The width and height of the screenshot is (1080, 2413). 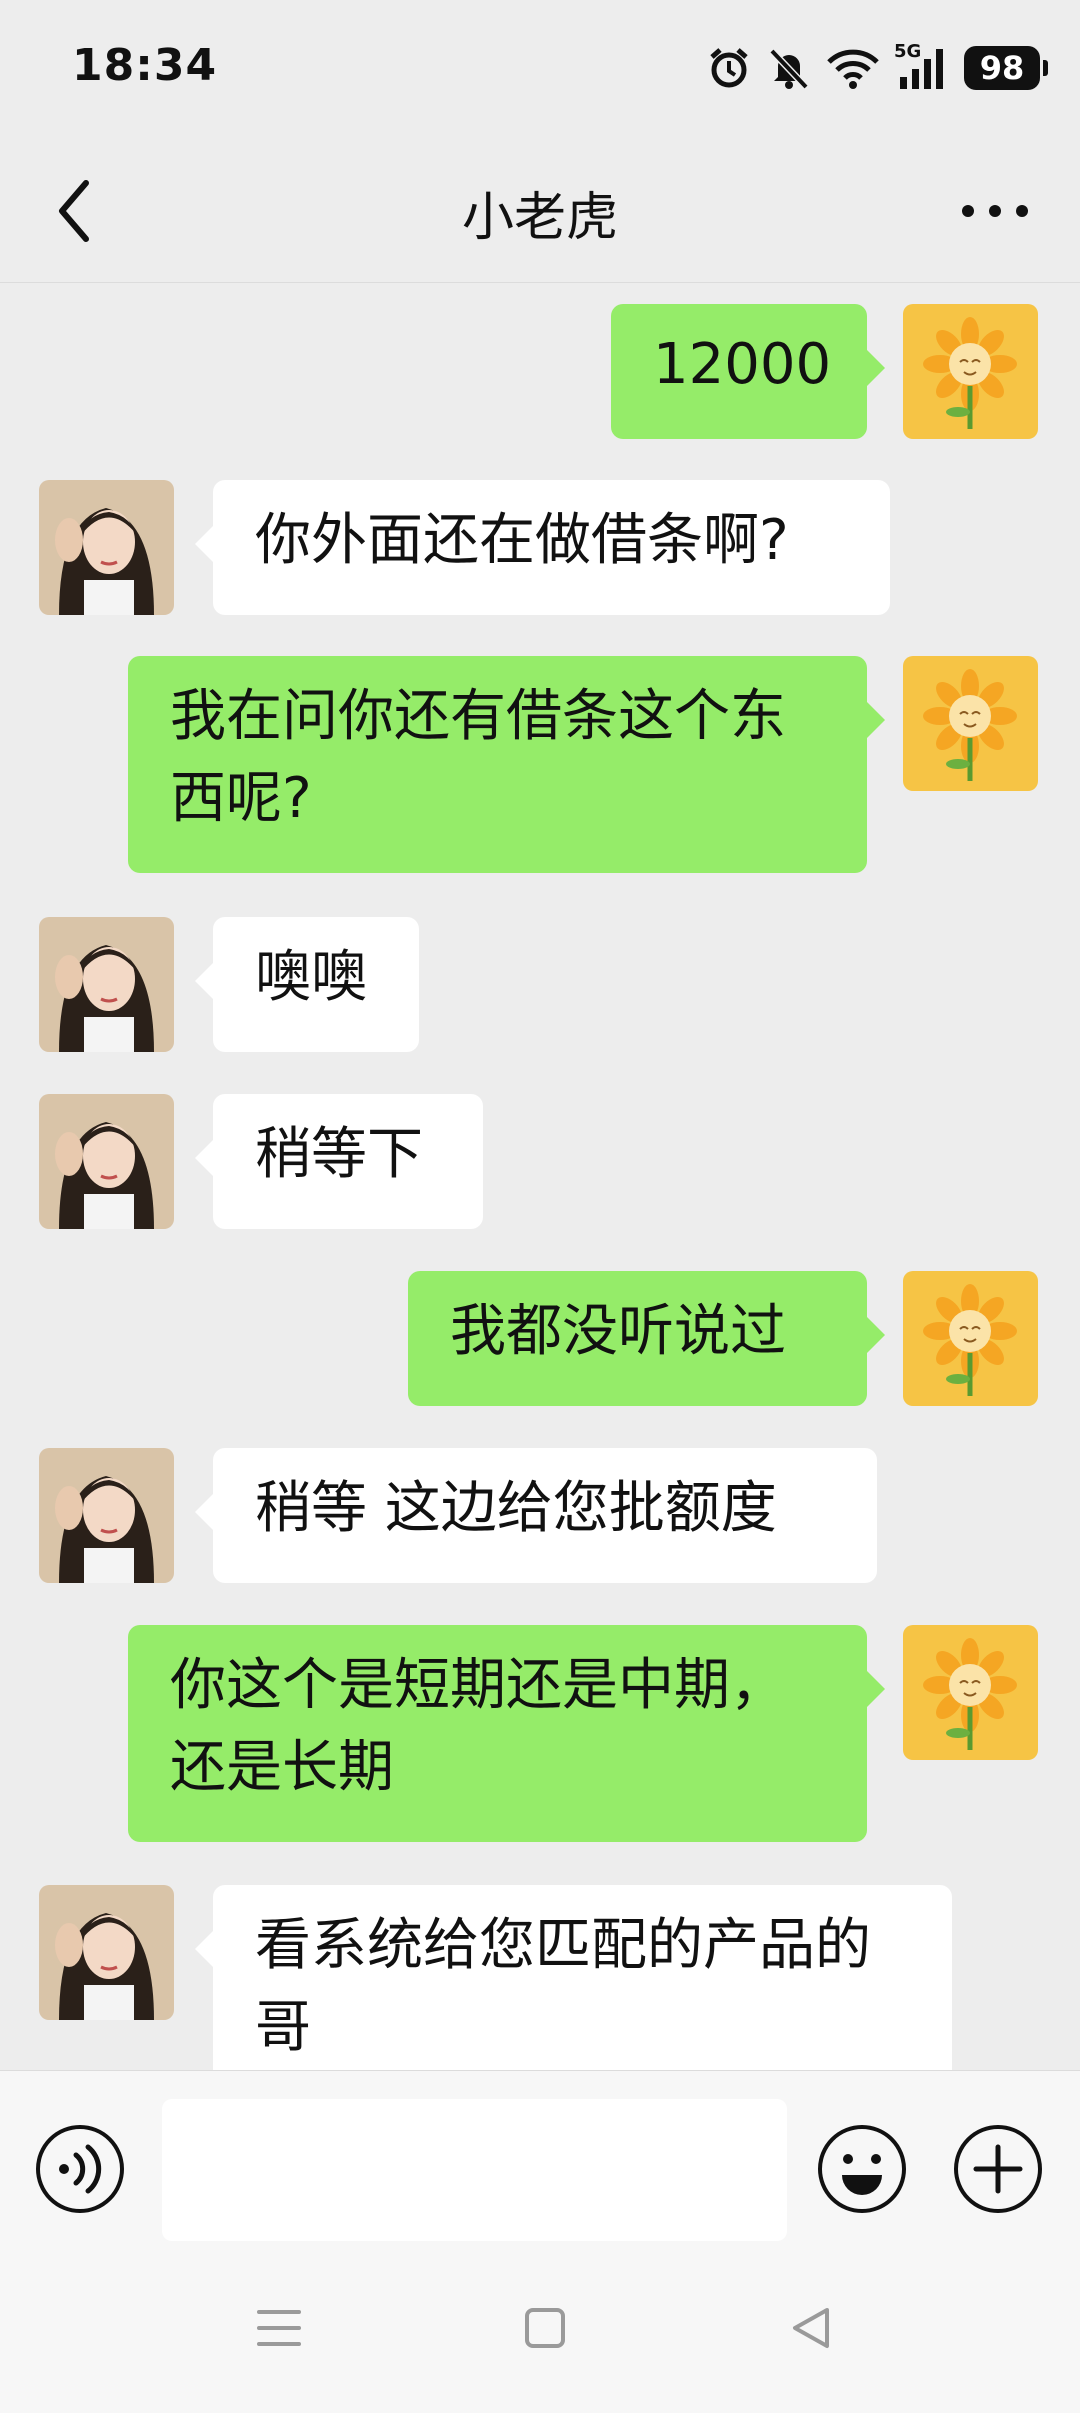 What do you see at coordinates (646, 1338) in the screenshot?
I see `message-bubble-sent: 我都没听说过` at bounding box center [646, 1338].